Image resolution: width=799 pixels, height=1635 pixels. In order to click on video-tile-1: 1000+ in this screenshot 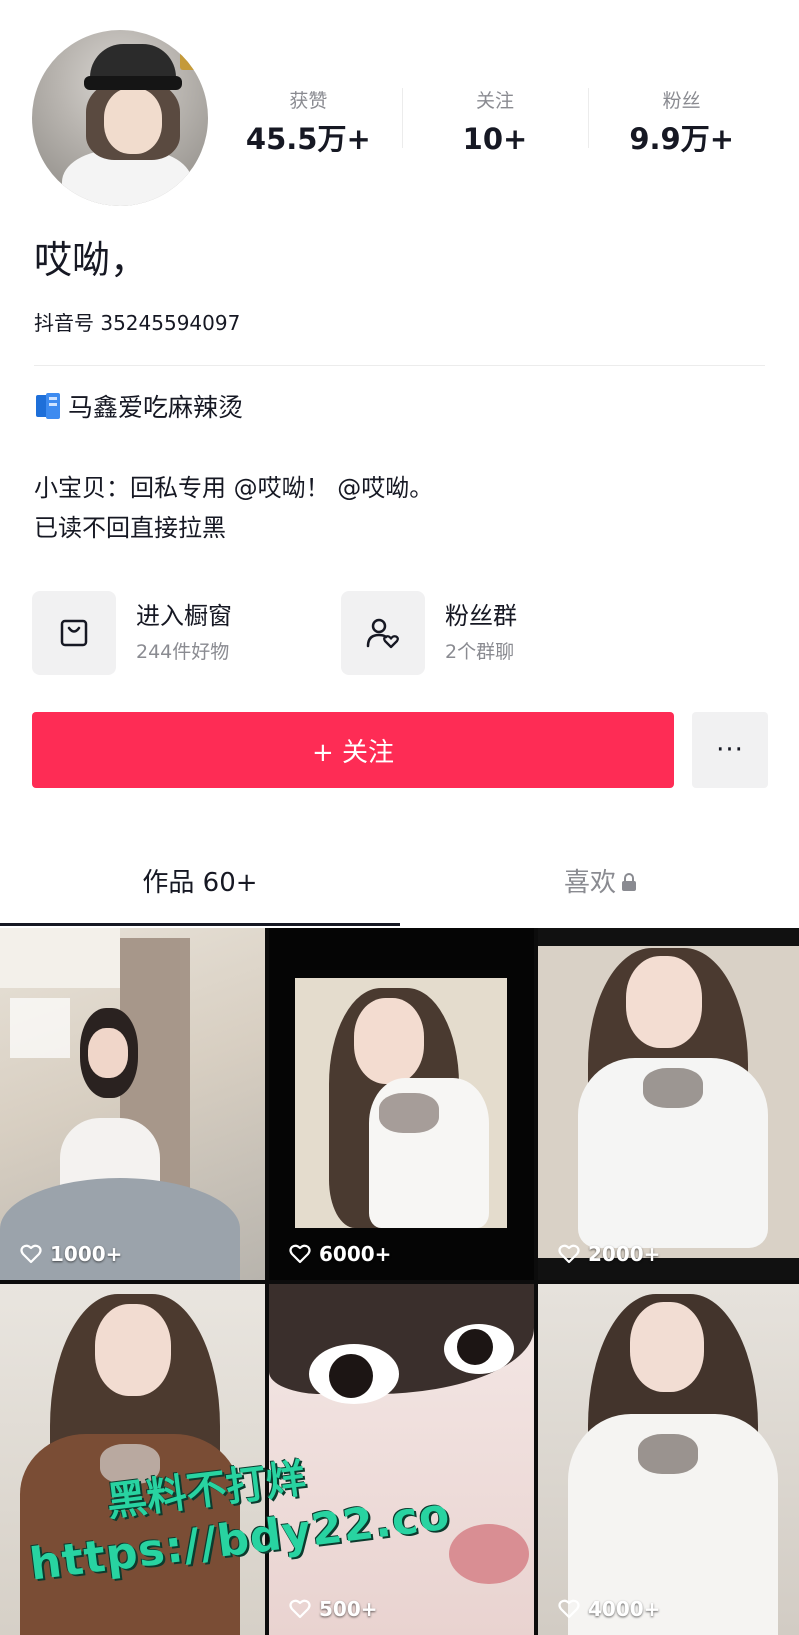, I will do `click(132, 1104)`.